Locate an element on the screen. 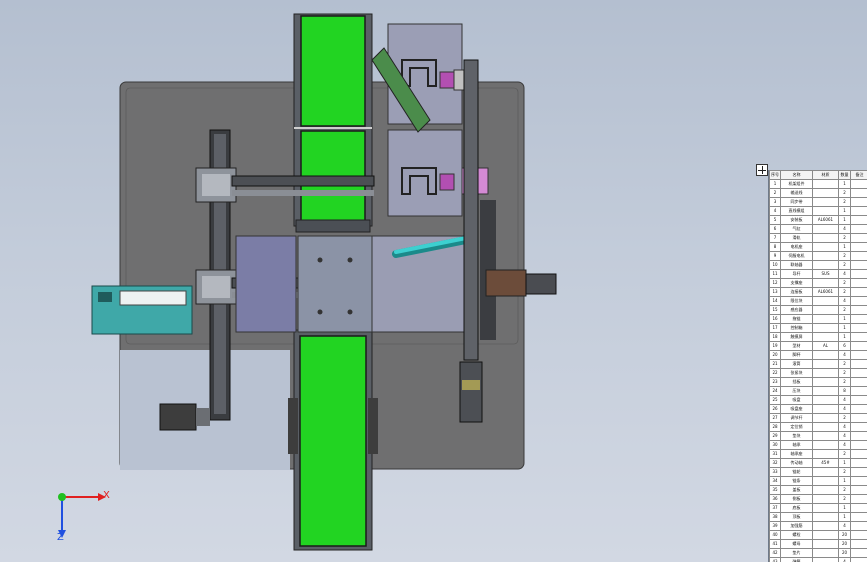  top-conveyor is located at coordinates (333, 123).